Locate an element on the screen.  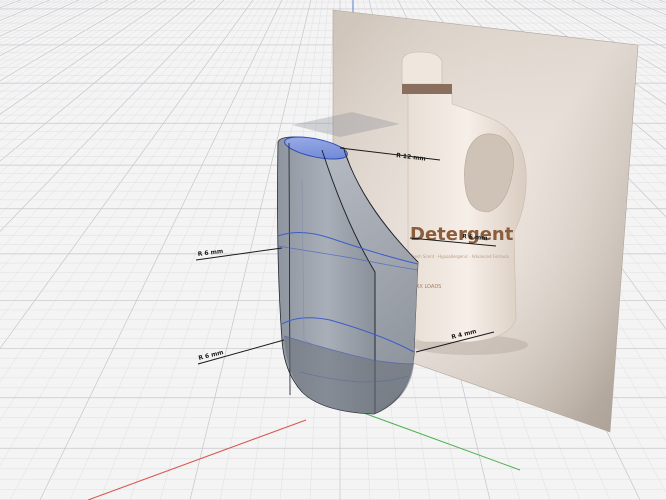
y-axis is located at coordinates (435, 439).